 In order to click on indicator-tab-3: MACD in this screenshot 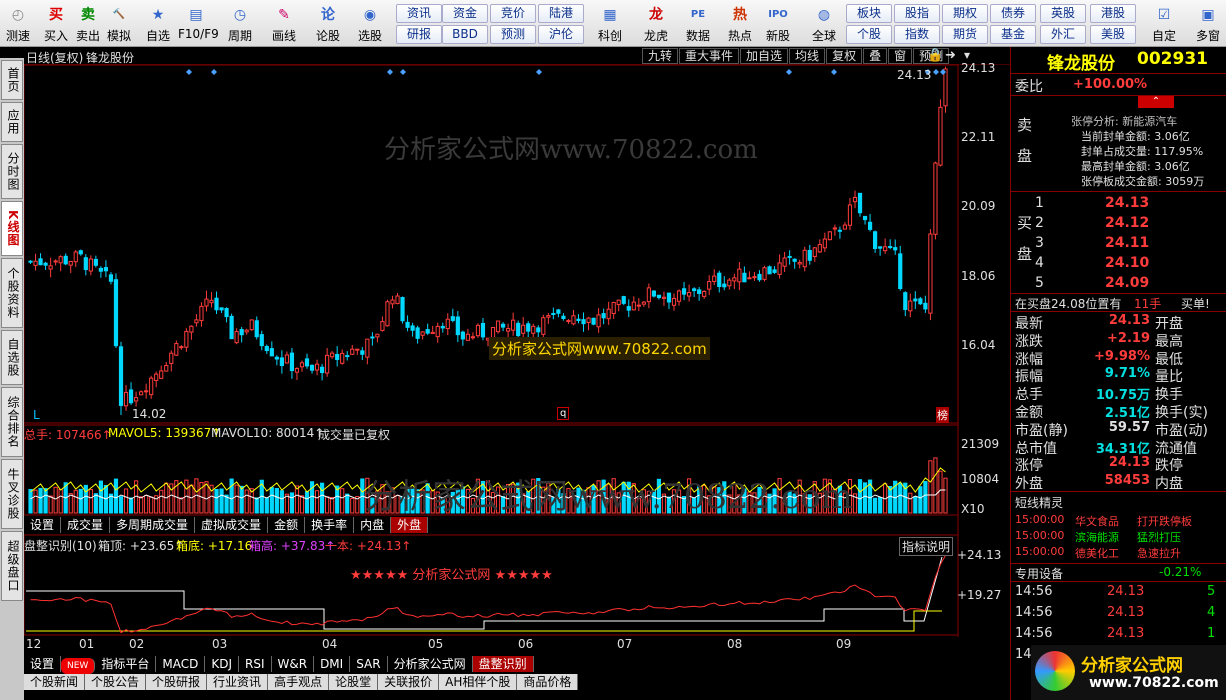, I will do `click(181, 664)`.